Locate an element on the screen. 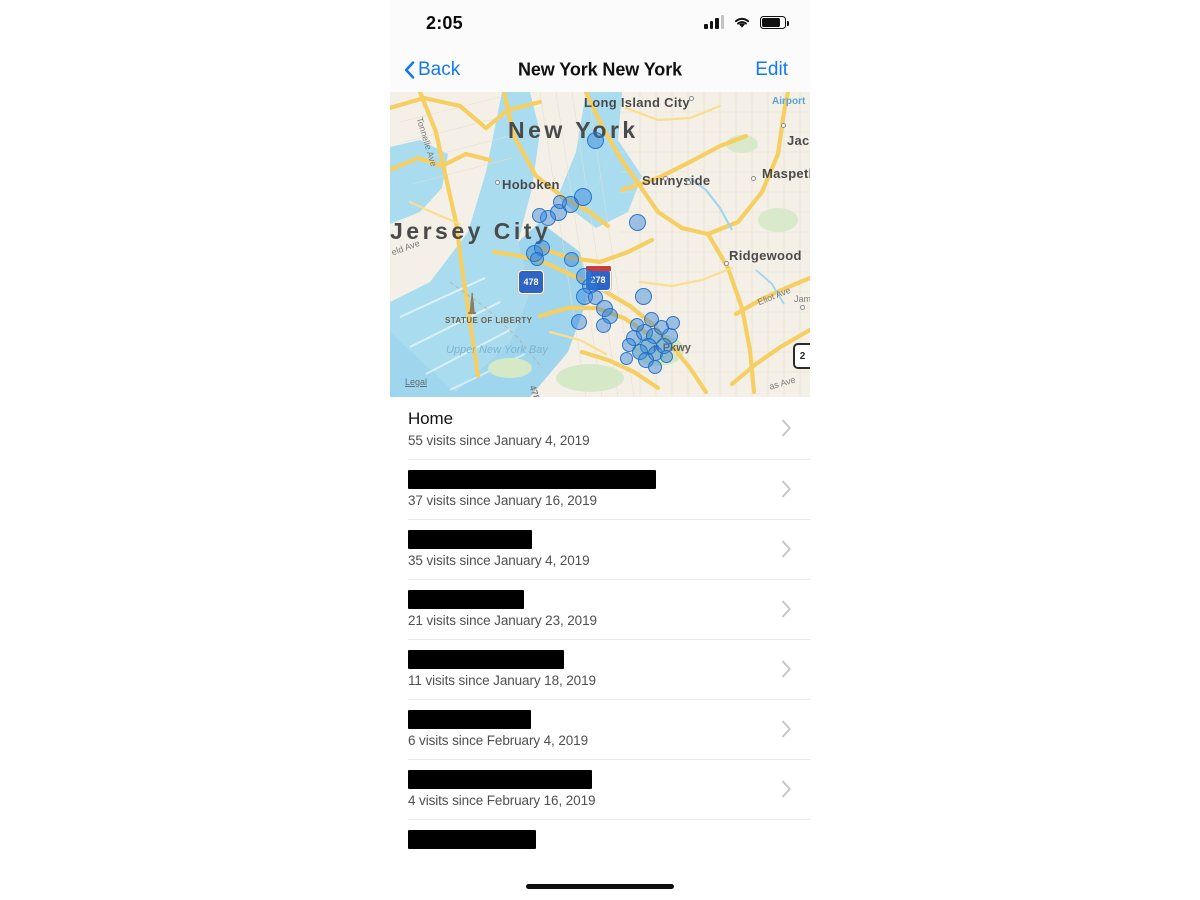 Image resolution: width=1200 pixels, height=900 pixels. statue-of-liberty-icon is located at coordinates (472, 303).